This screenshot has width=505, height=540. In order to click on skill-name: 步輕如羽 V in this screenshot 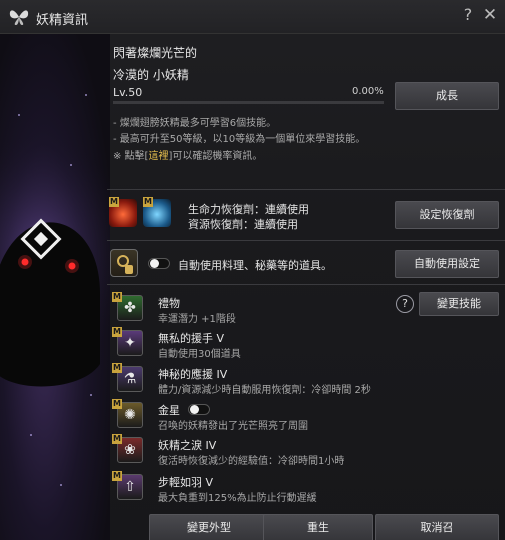, I will do `click(186, 482)`.